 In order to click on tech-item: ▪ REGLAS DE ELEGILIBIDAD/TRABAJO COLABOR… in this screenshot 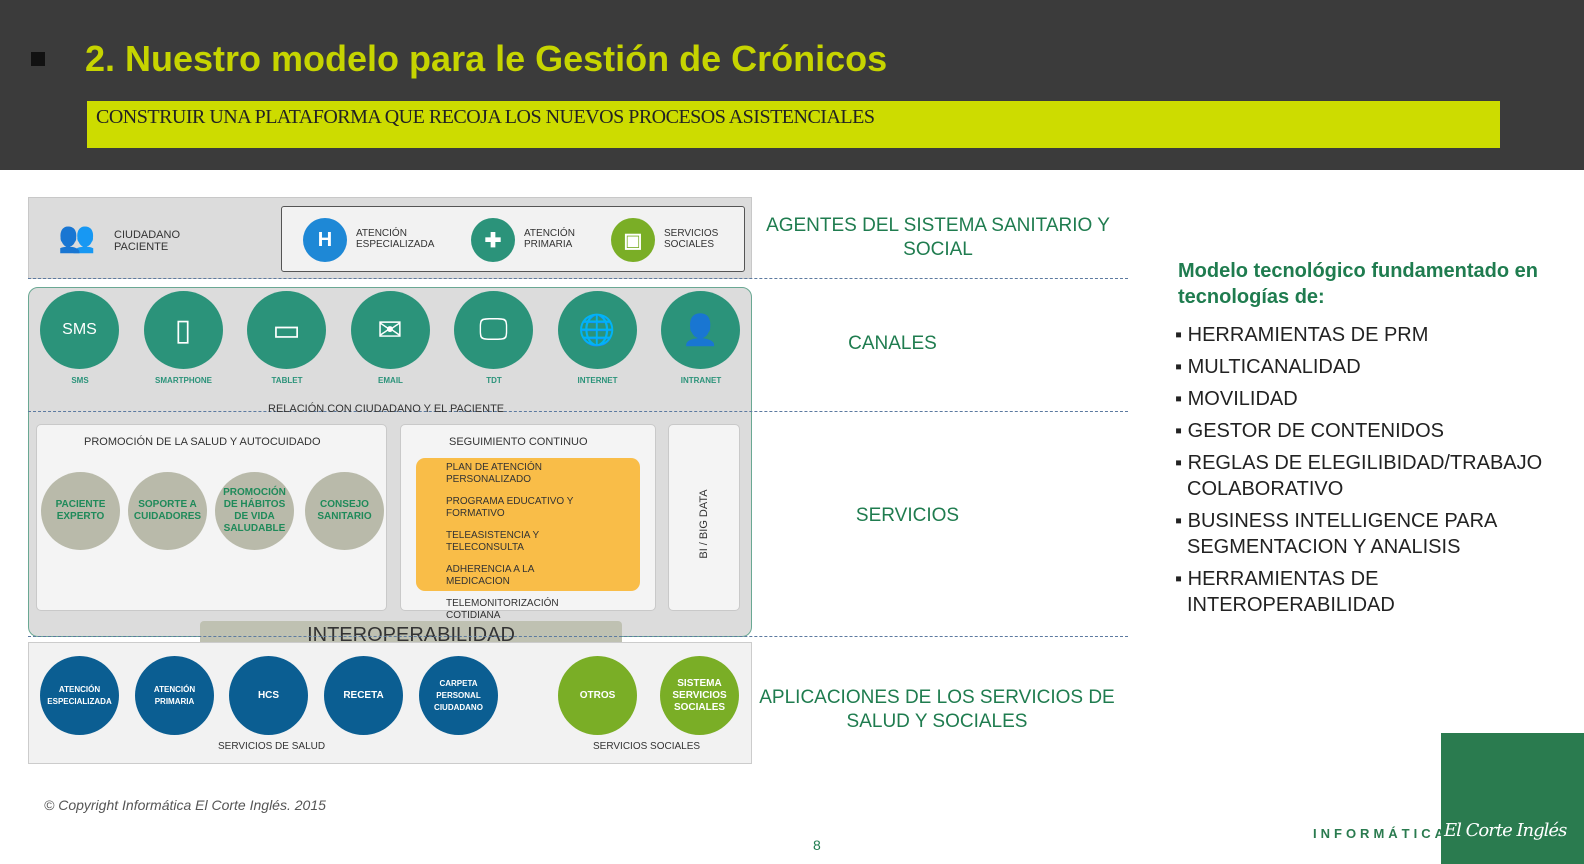, I will do `click(1359, 476)`.